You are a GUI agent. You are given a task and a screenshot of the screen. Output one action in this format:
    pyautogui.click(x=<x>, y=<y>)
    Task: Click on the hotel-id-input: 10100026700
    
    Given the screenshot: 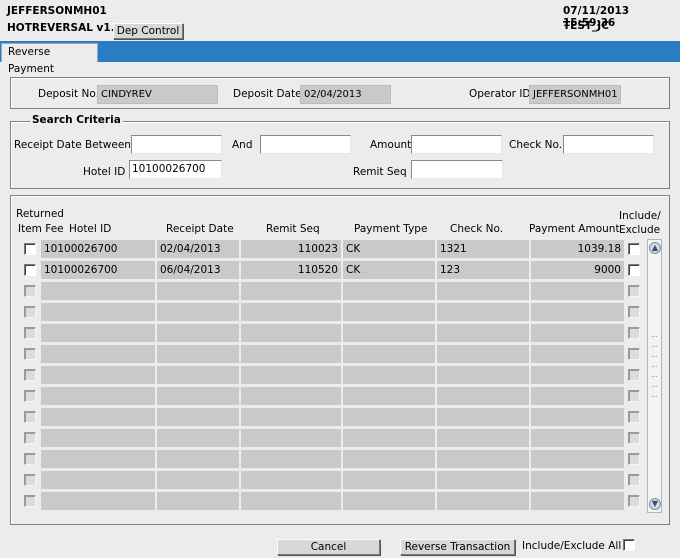 What is the action you would take?
    pyautogui.click(x=175, y=169)
    